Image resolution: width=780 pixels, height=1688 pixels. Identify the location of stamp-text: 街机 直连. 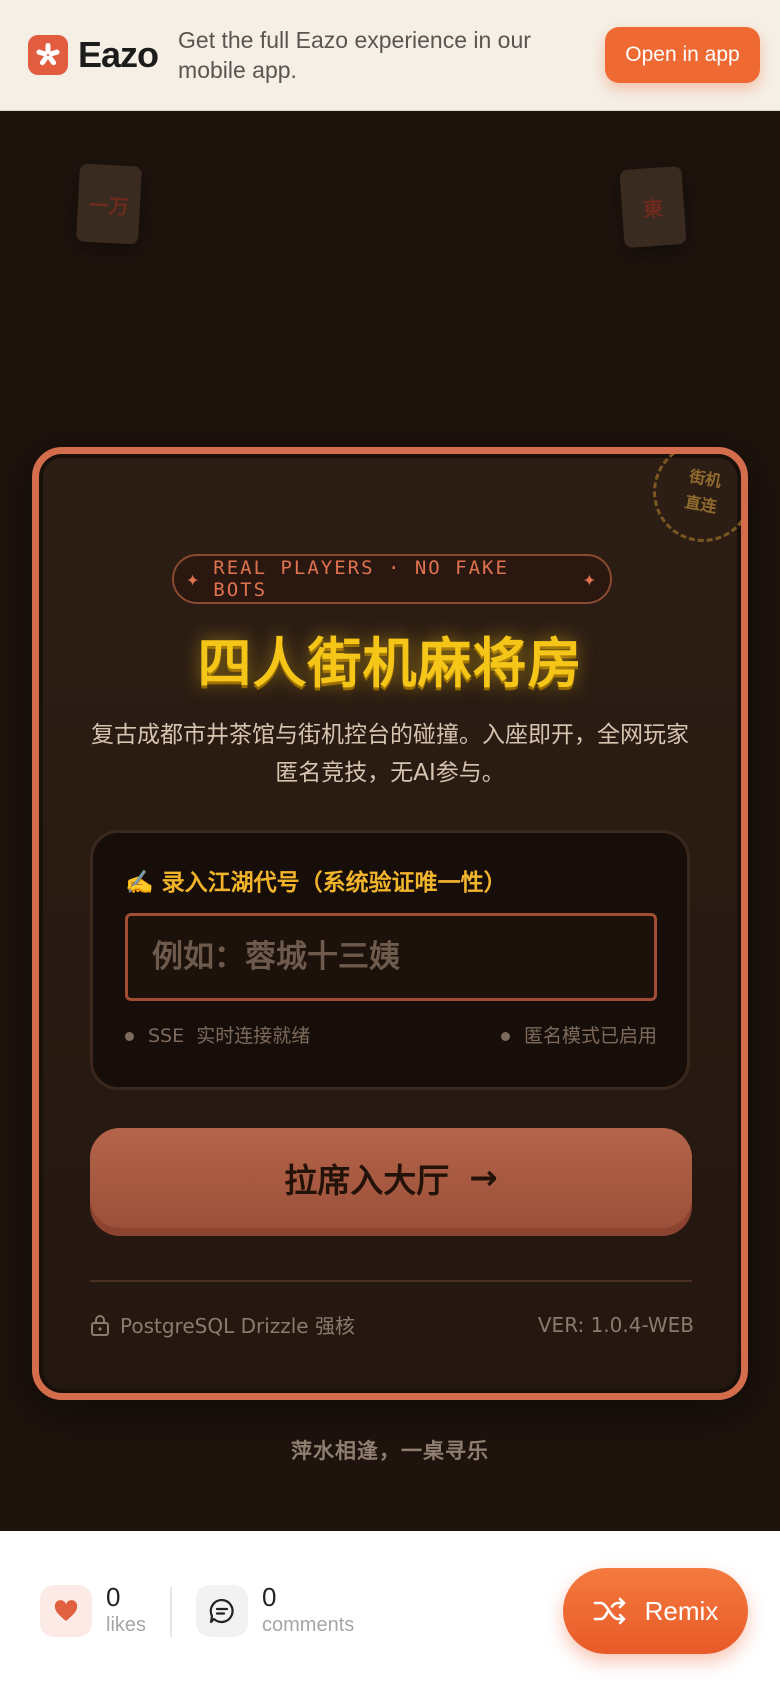
(703, 491).